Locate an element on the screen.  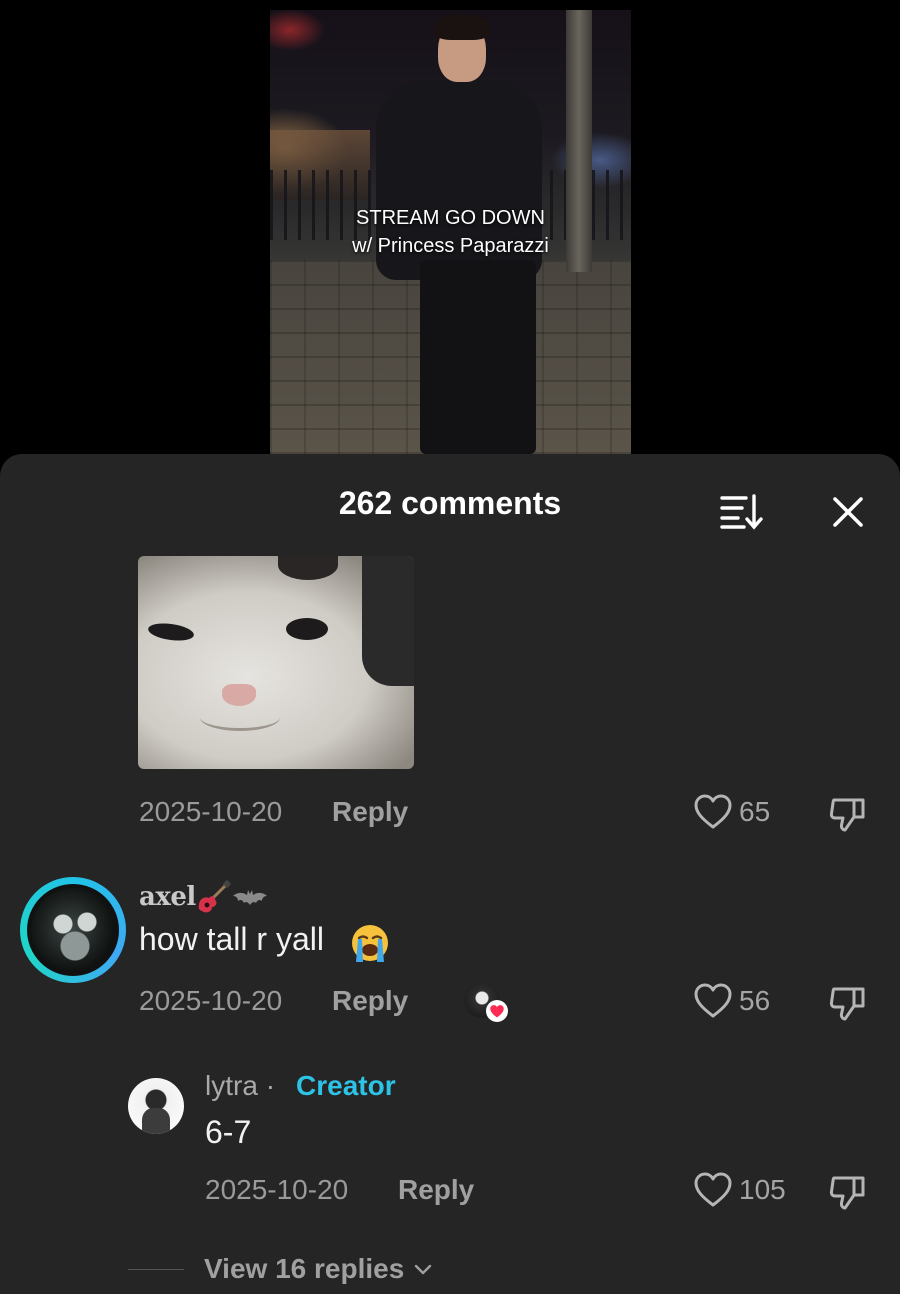
sort-button is located at coordinates (741, 510).